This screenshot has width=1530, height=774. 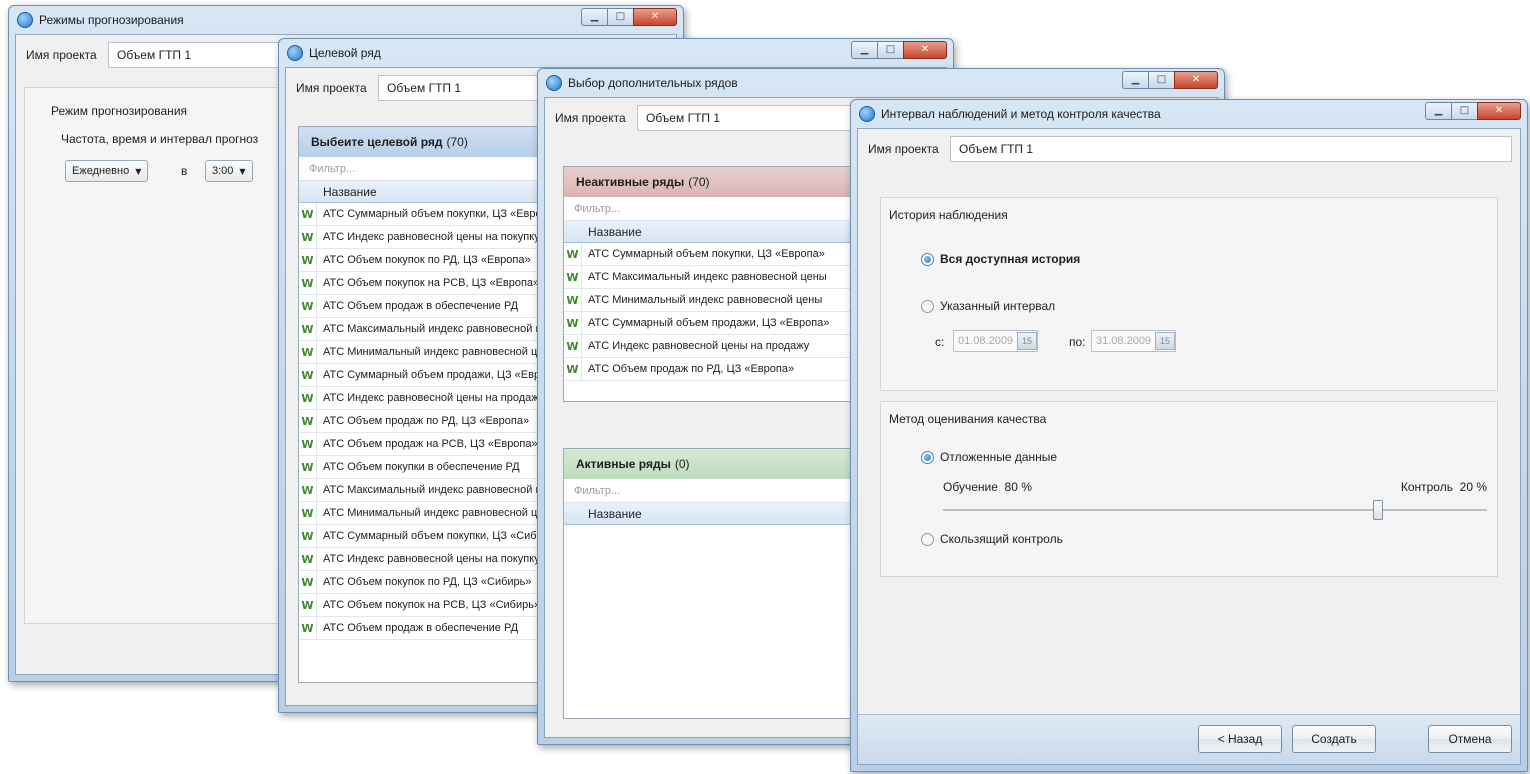 What do you see at coordinates (1231, 149) in the screenshot?
I see `project-name-input: Объем ГТП 1` at bounding box center [1231, 149].